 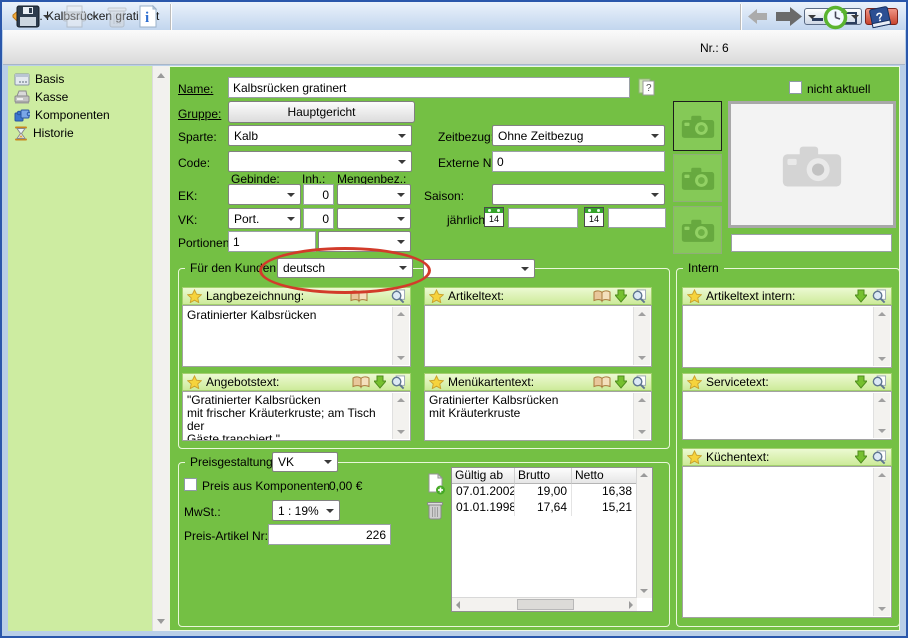 What do you see at coordinates (80, 97) in the screenshot?
I see `sidebar-item-kasse: Kasse` at bounding box center [80, 97].